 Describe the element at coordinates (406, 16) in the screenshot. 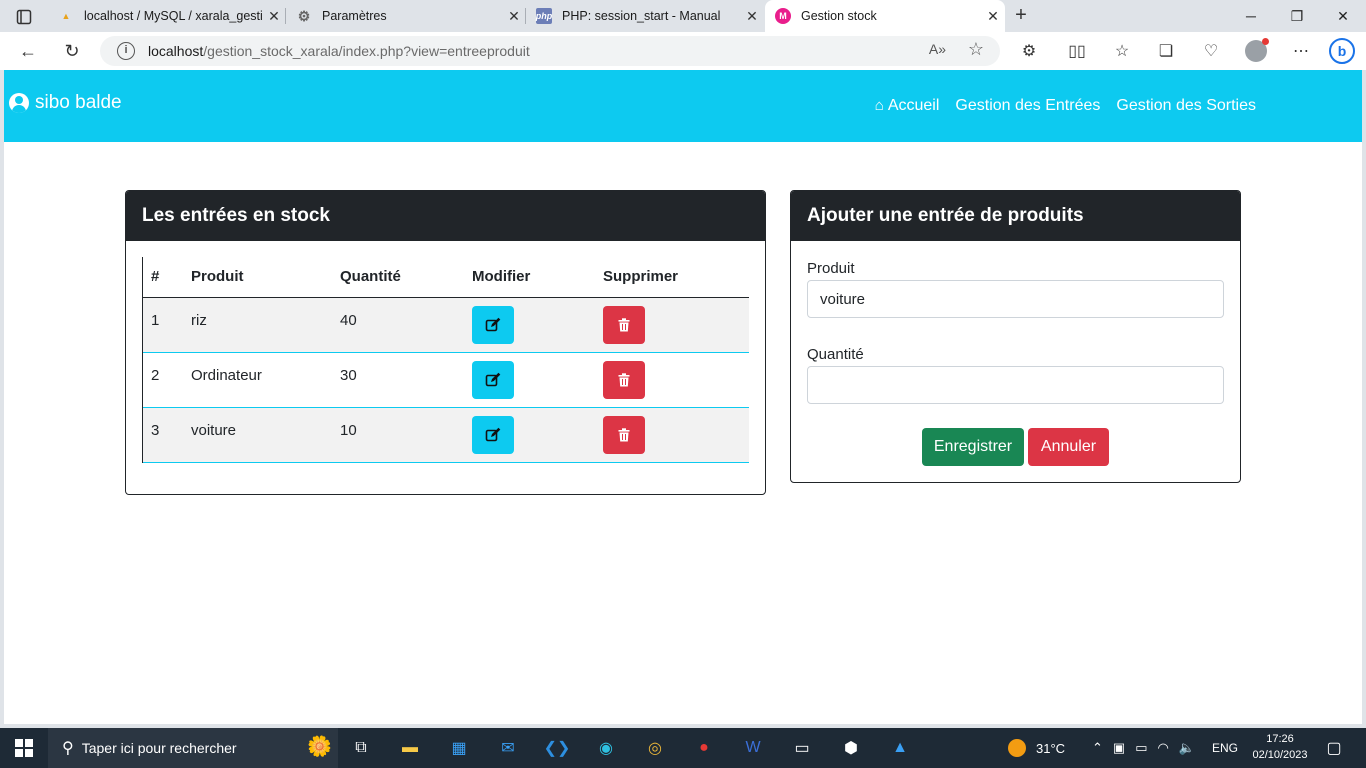

I see `tab-parametres: ⚙ Paramètres ✕` at that location.